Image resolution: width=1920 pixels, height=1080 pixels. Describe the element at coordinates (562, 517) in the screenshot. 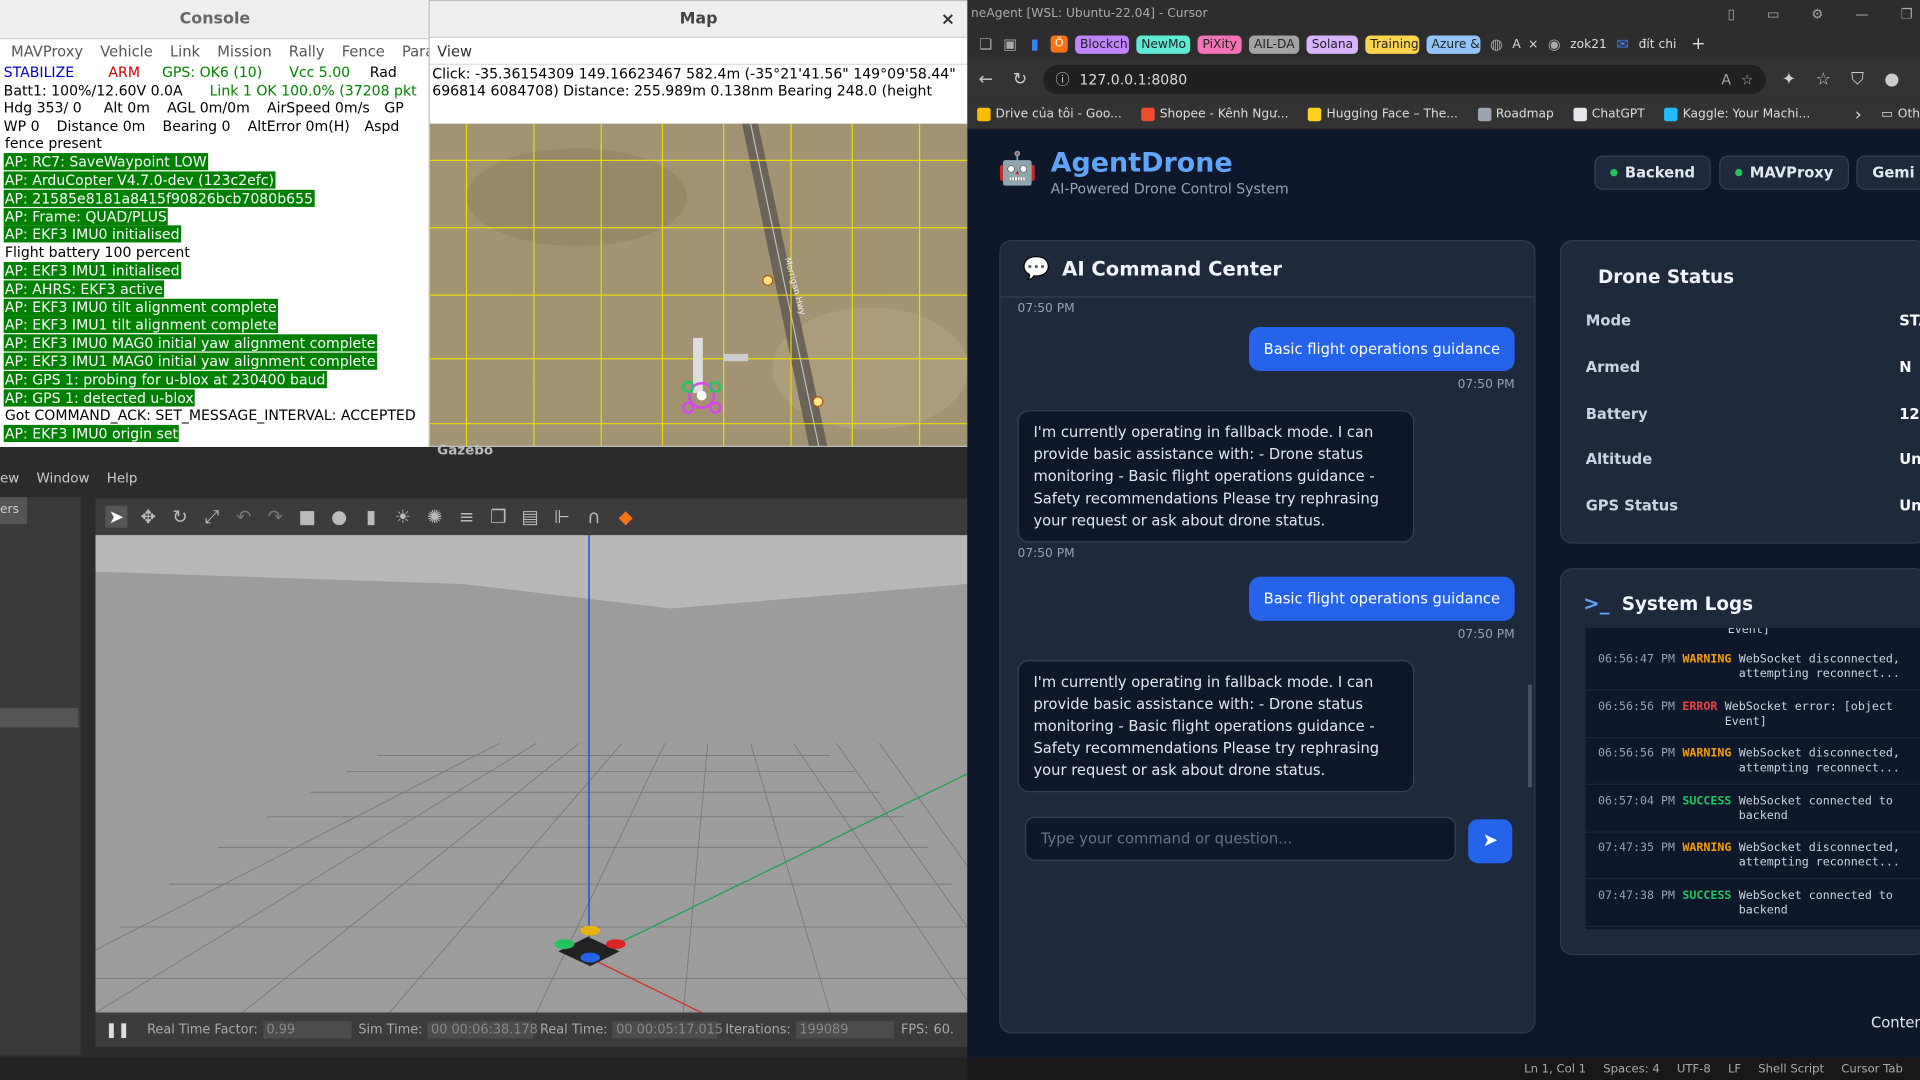

I see `align-icon: ⊩` at that location.